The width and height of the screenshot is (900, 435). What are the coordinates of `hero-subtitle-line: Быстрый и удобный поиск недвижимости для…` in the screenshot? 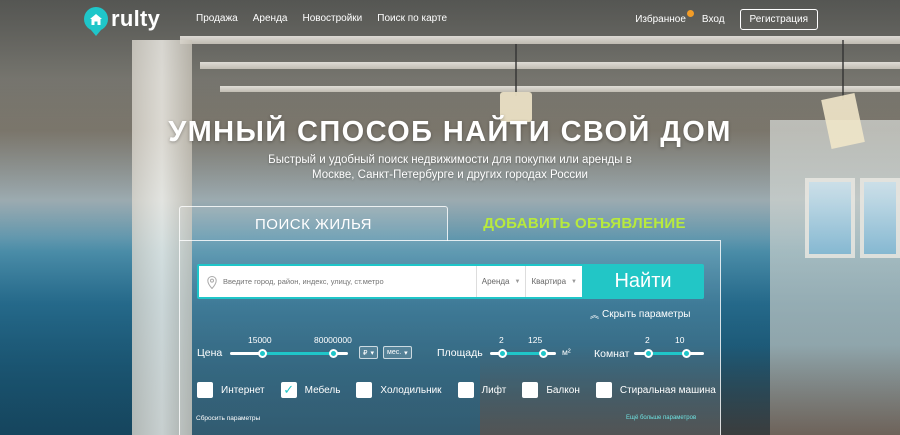 It's located at (450, 160).